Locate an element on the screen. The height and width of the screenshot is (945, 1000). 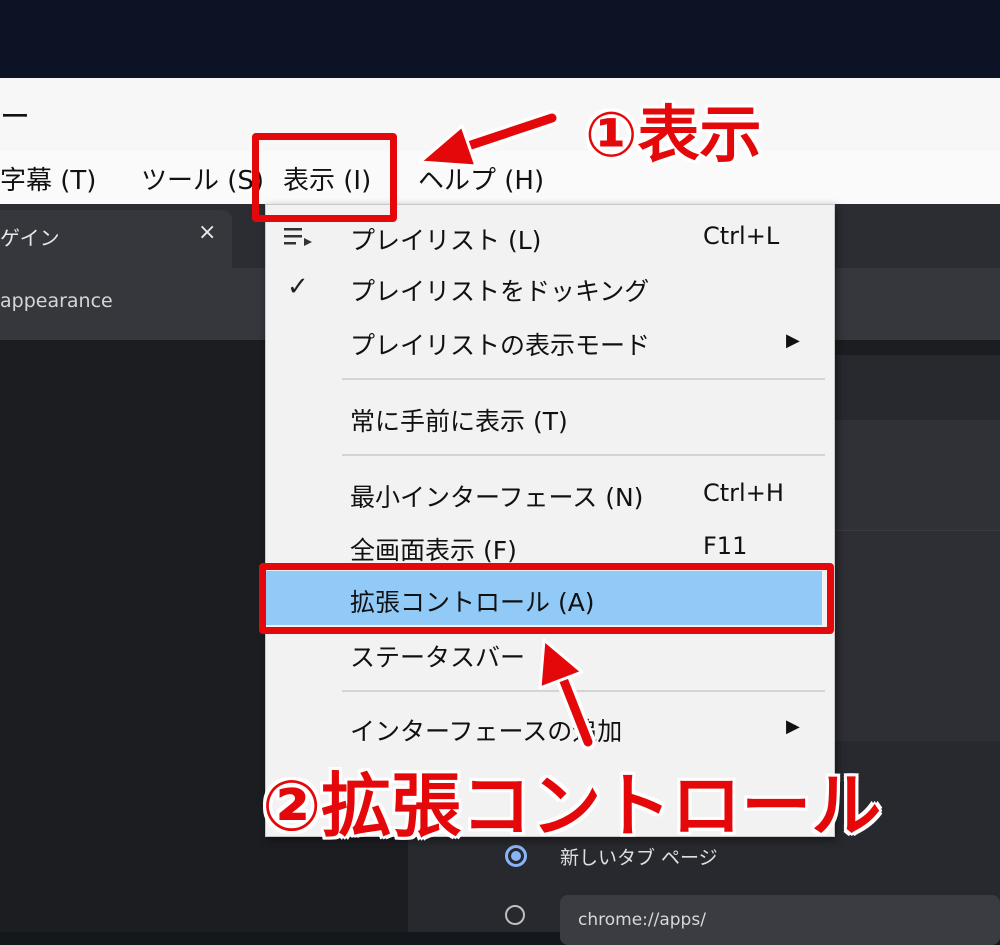
annotation-label-extended-controls: ②拡張コントロール is located at coordinates (572, 806).